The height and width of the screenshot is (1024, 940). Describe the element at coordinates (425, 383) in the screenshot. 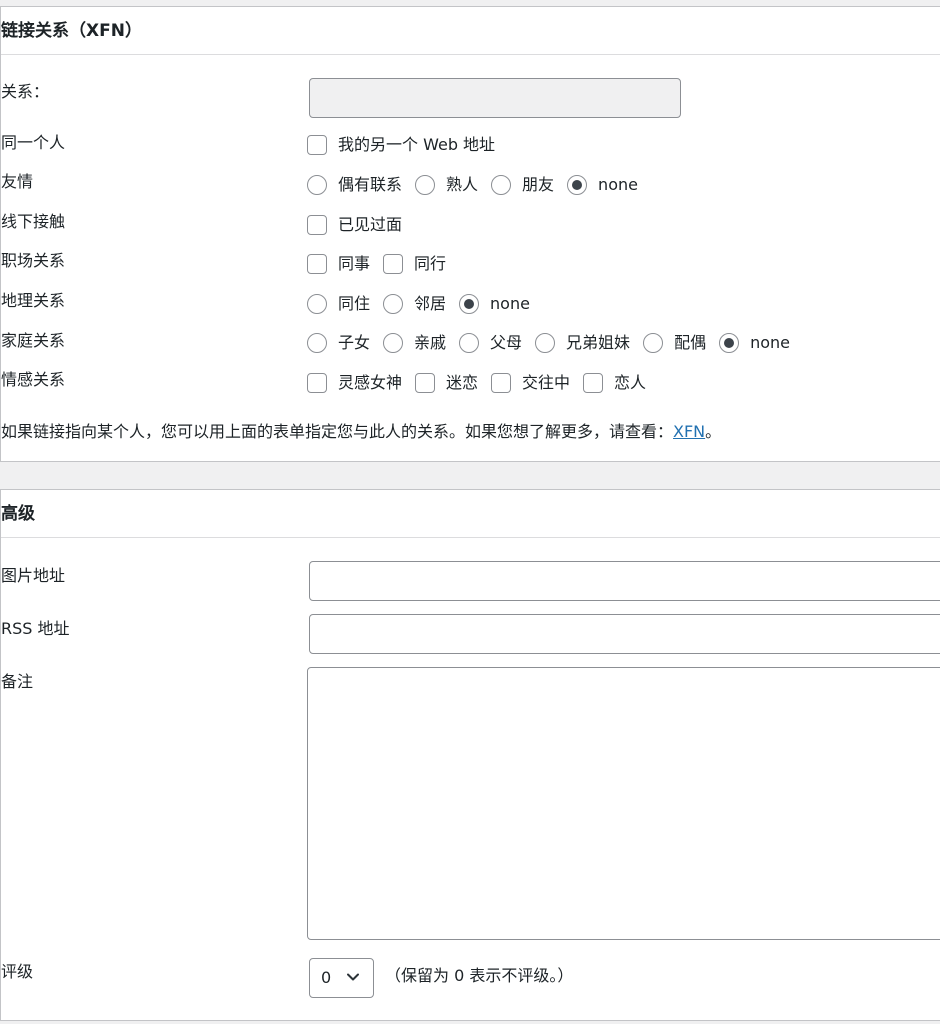

I see `romantic-crush-checkbox` at that location.